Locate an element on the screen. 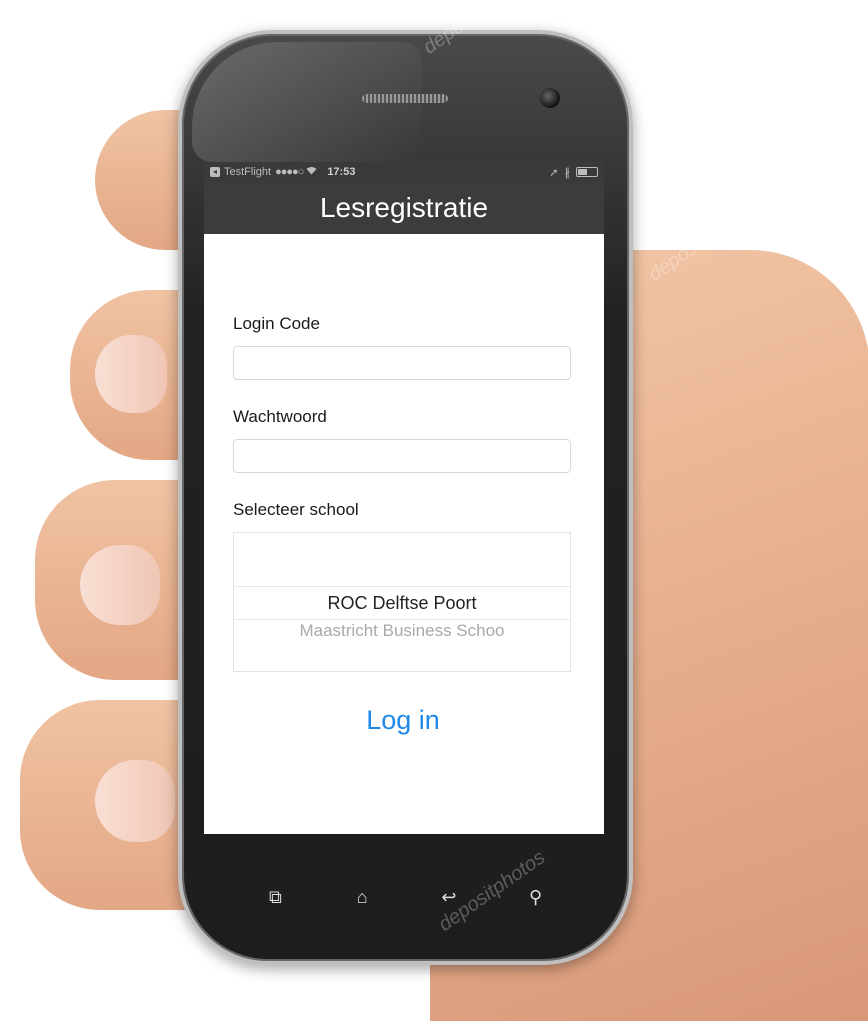 The height and width of the screenshot is (1021, 868). nav-bar: Lesregistratie is located at coordinates (404, 208).